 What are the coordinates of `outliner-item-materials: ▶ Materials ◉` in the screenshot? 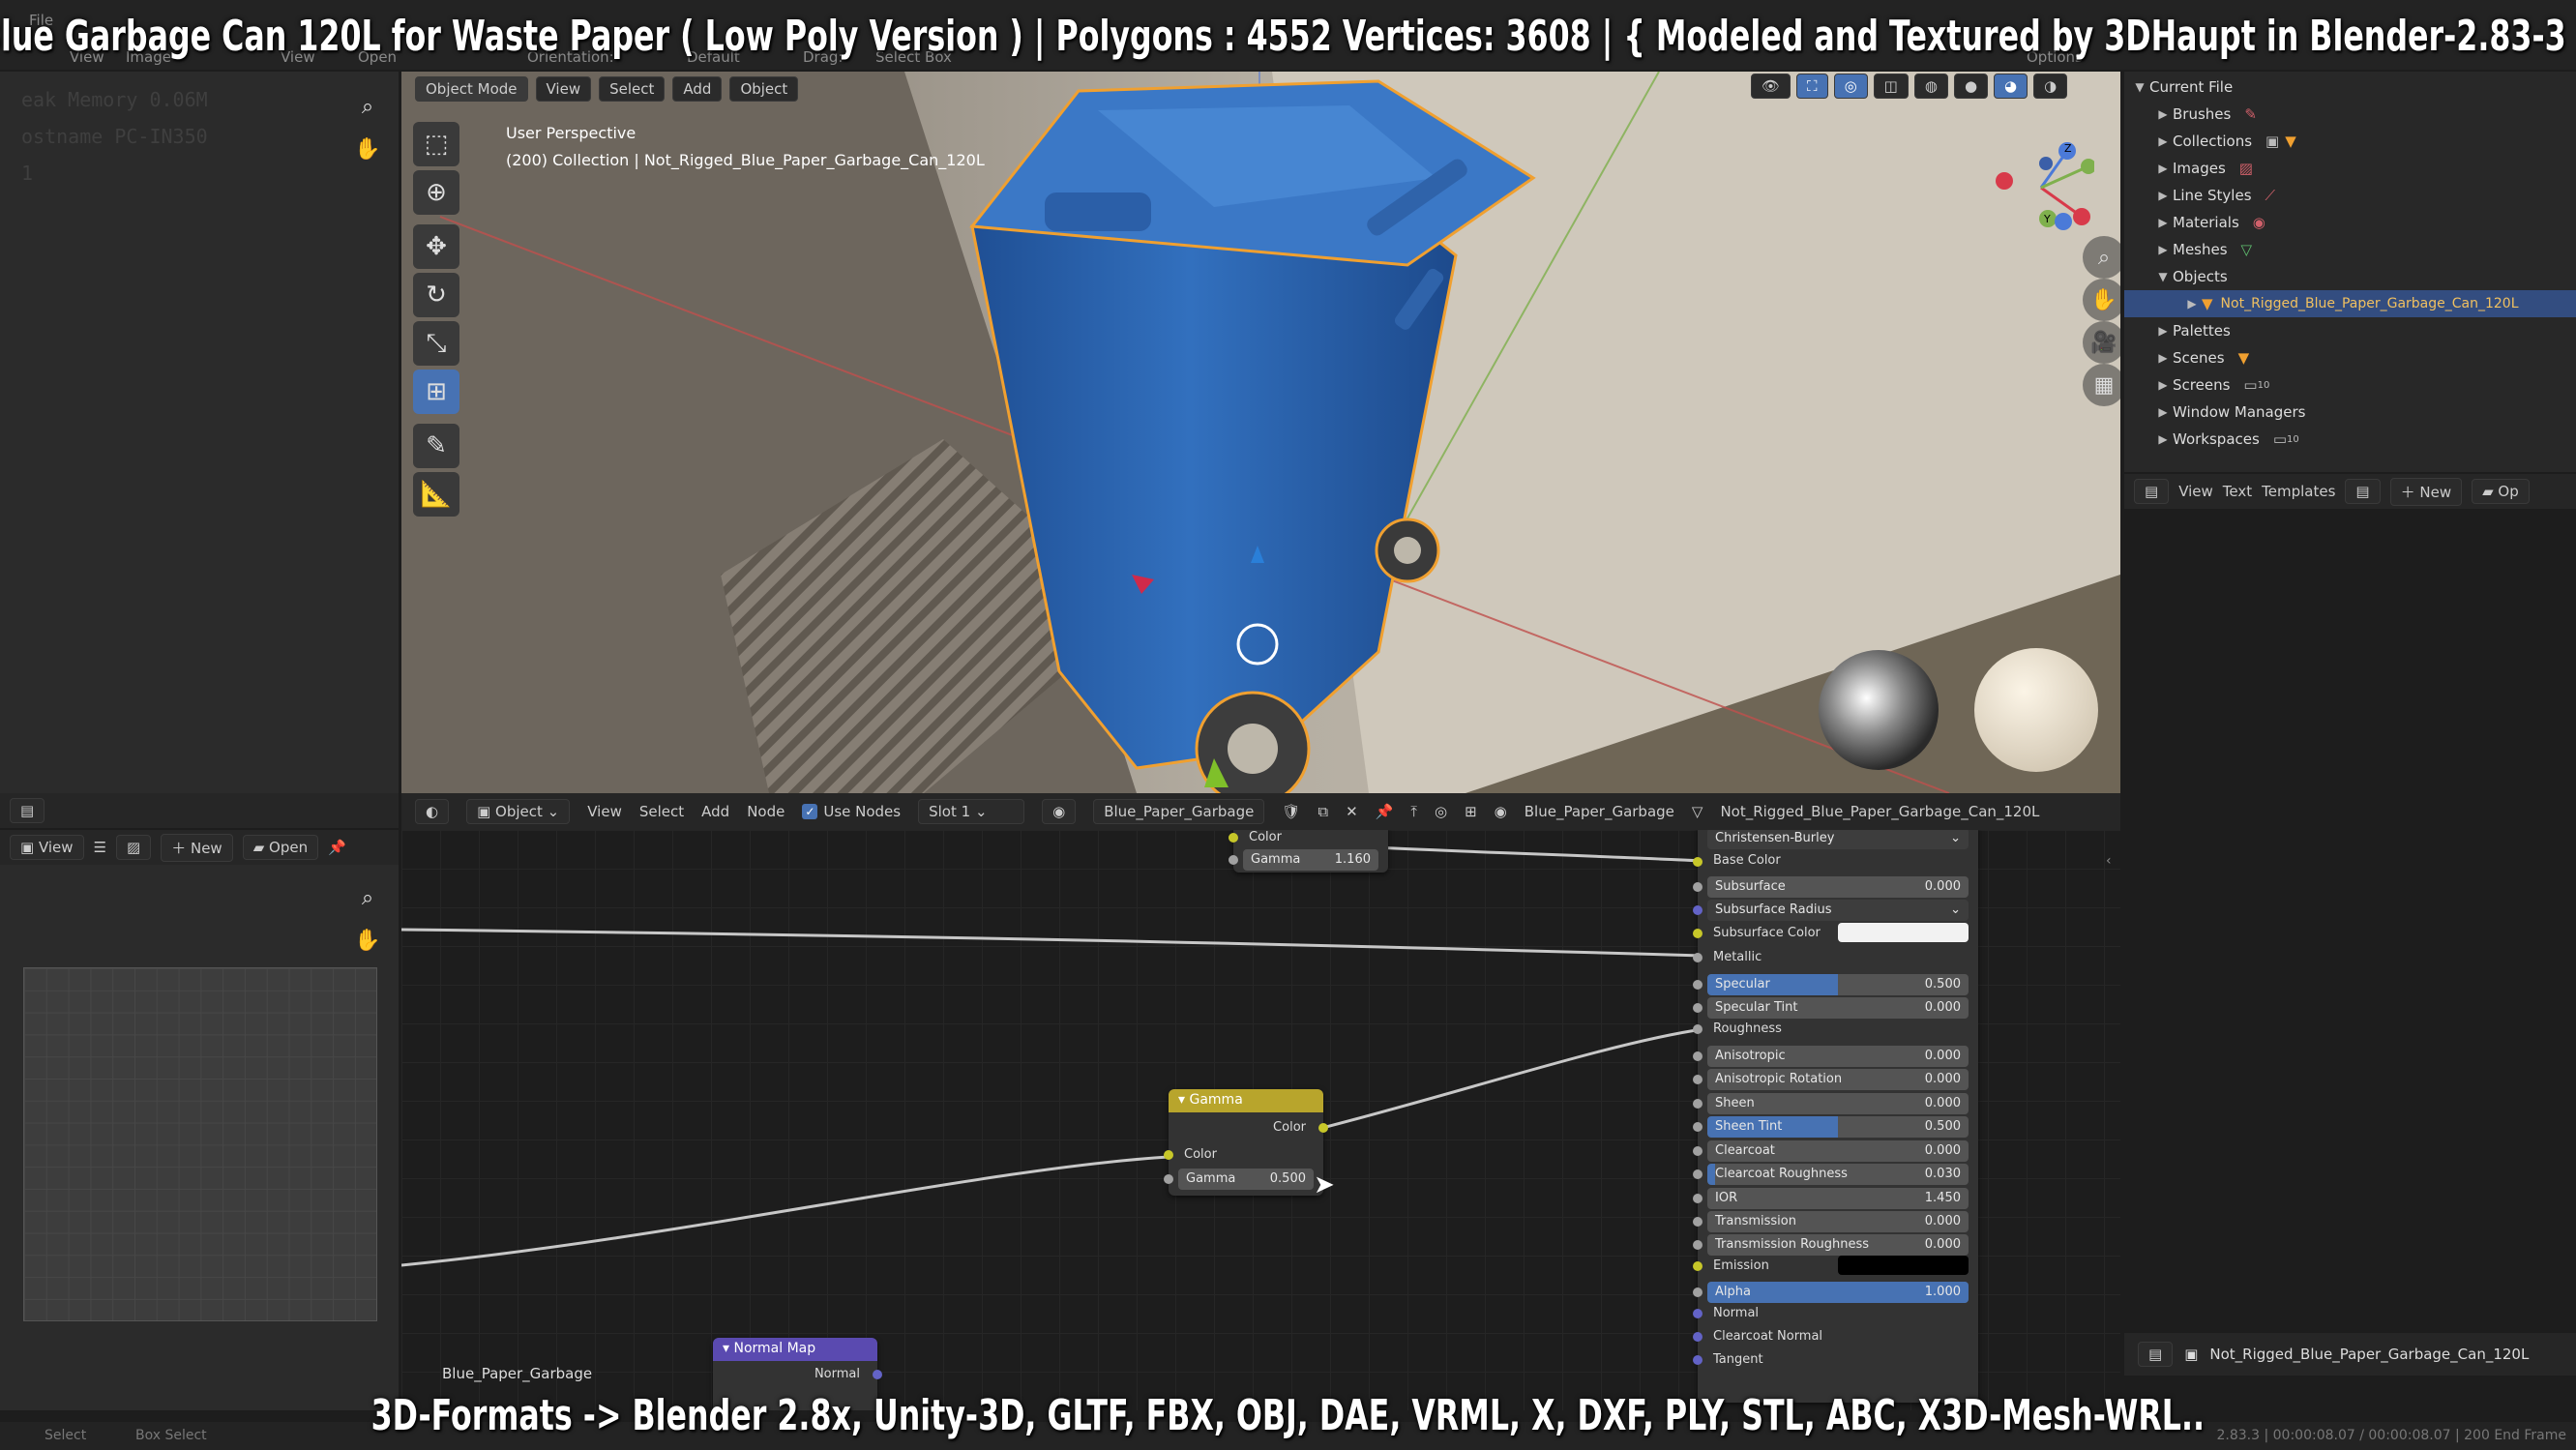 It's located at (2364, 223).